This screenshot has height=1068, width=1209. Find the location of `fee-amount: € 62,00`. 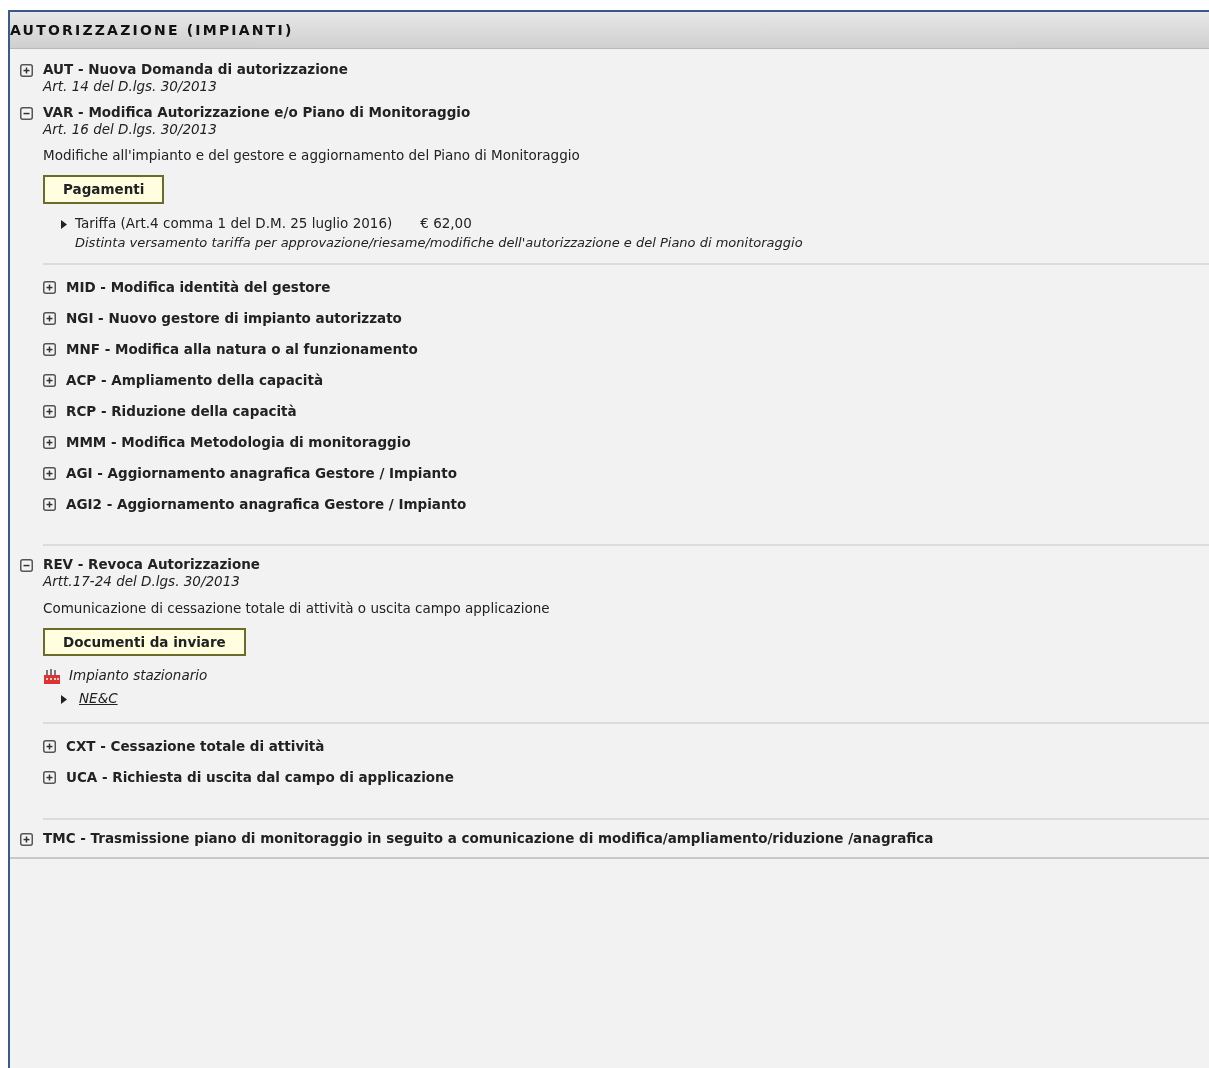

fee-amount: € 62,00 is located at coordinates (446, 222).